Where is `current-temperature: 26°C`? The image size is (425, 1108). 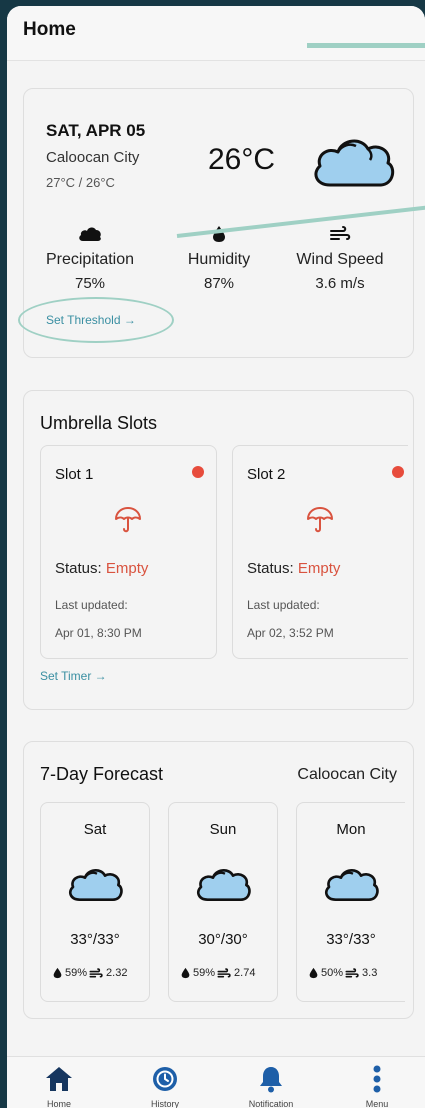 current-temperature: 26°C is located at coordinates (242, 159).